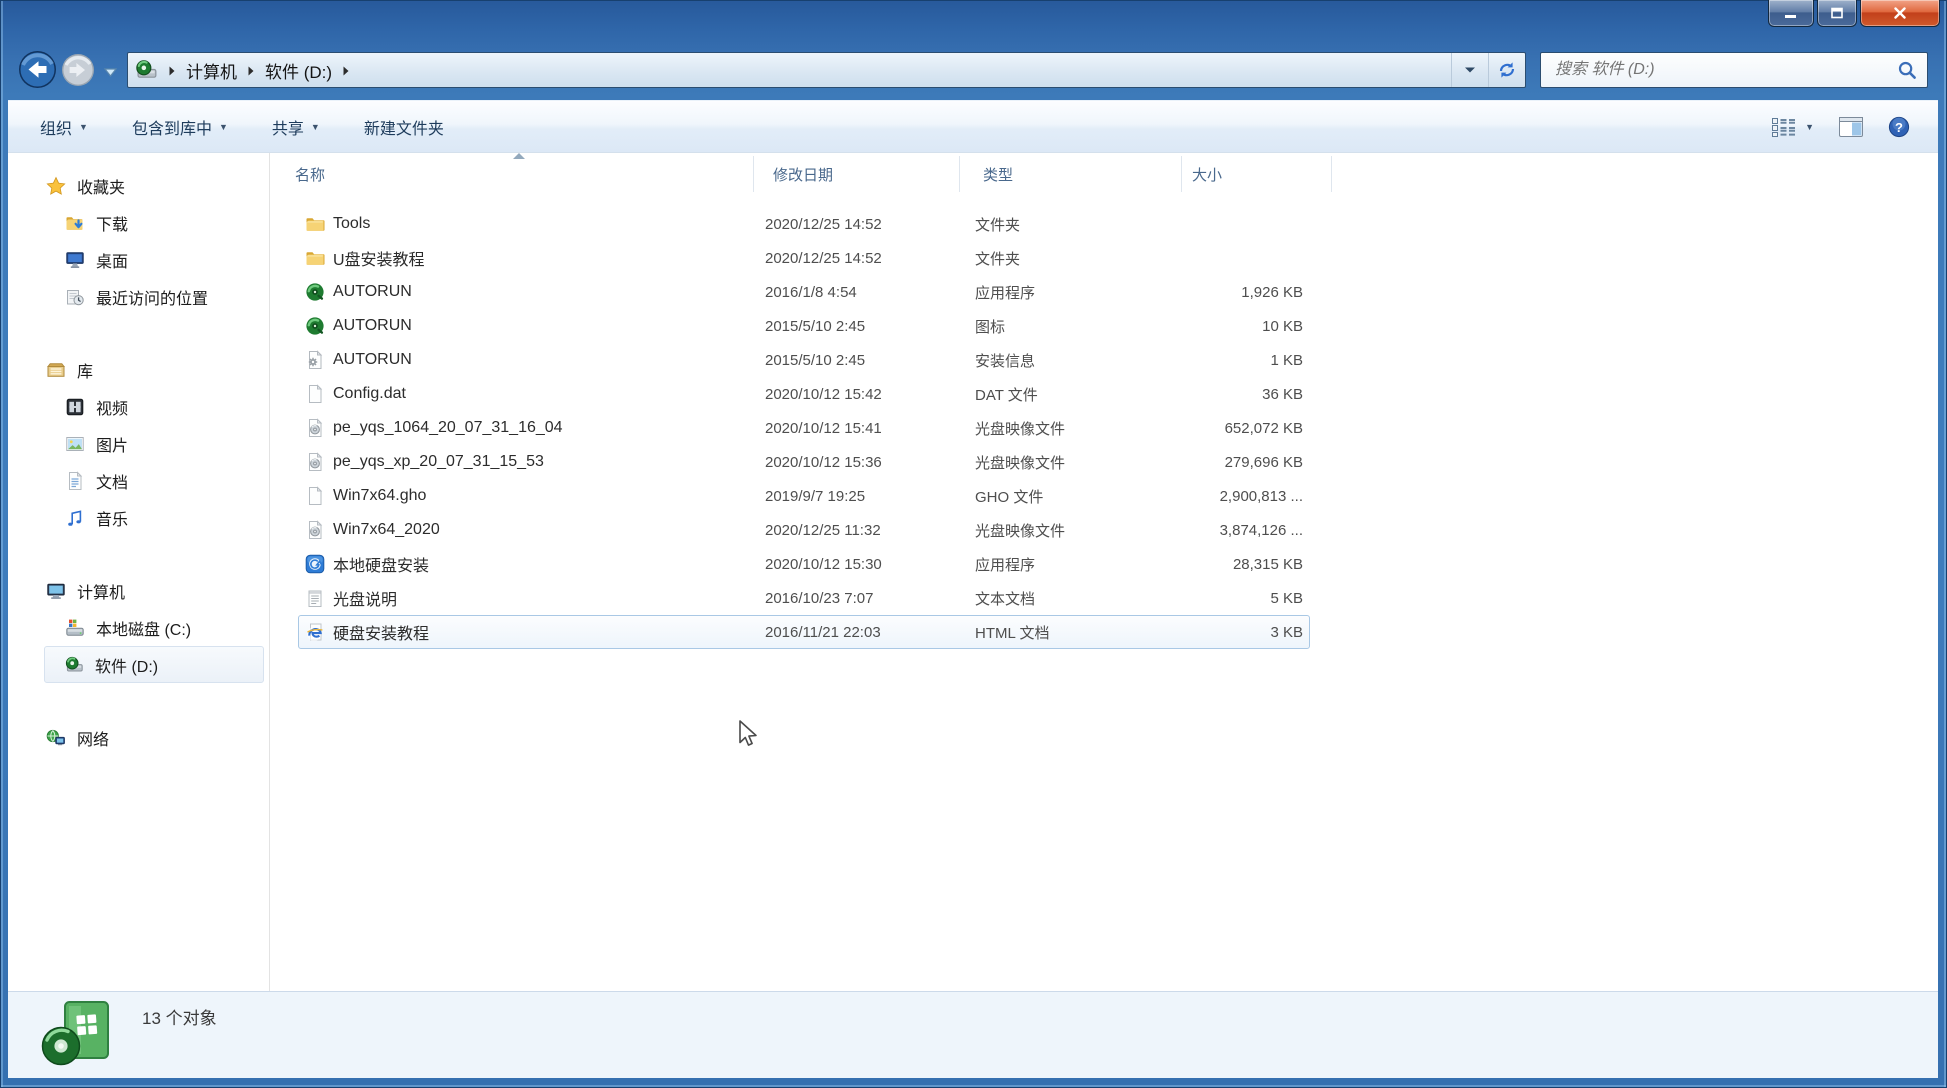  I want to click on help-icon: ?, so click(1899, 127).